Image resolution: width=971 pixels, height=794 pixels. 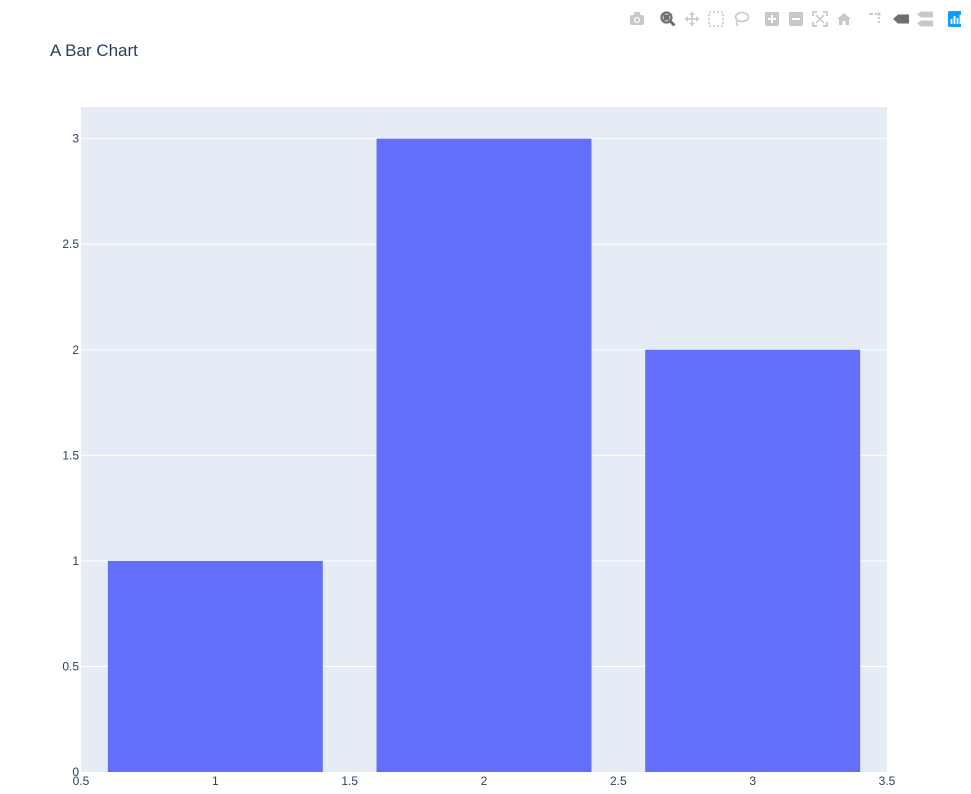 I want to click on x-tick-label: 1.5, so click(x=349, y=781).